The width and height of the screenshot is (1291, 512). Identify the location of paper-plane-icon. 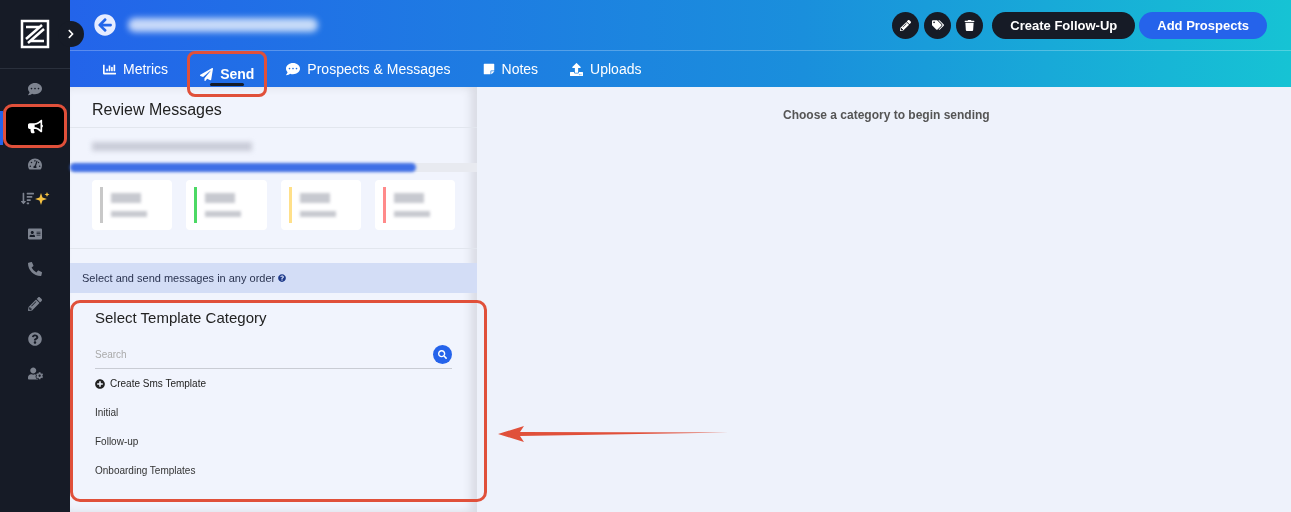
(207, 74).